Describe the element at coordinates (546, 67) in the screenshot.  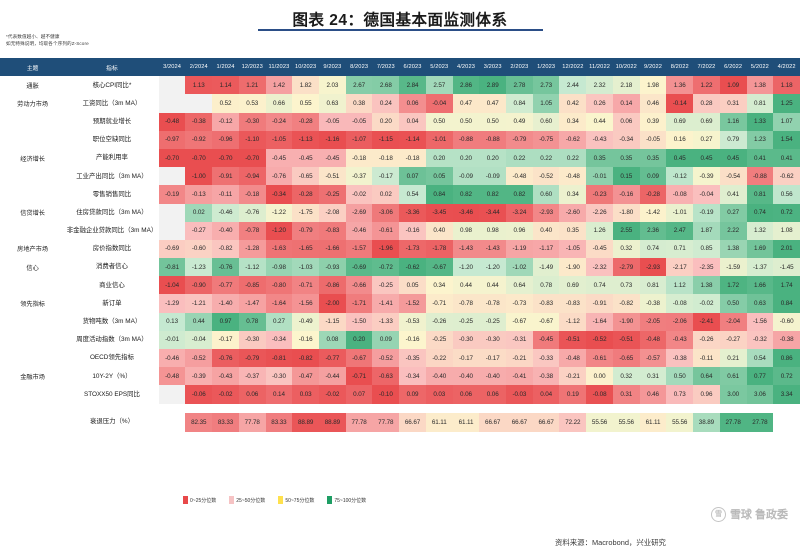
I see `column-header-date: 1/2023` at that location.